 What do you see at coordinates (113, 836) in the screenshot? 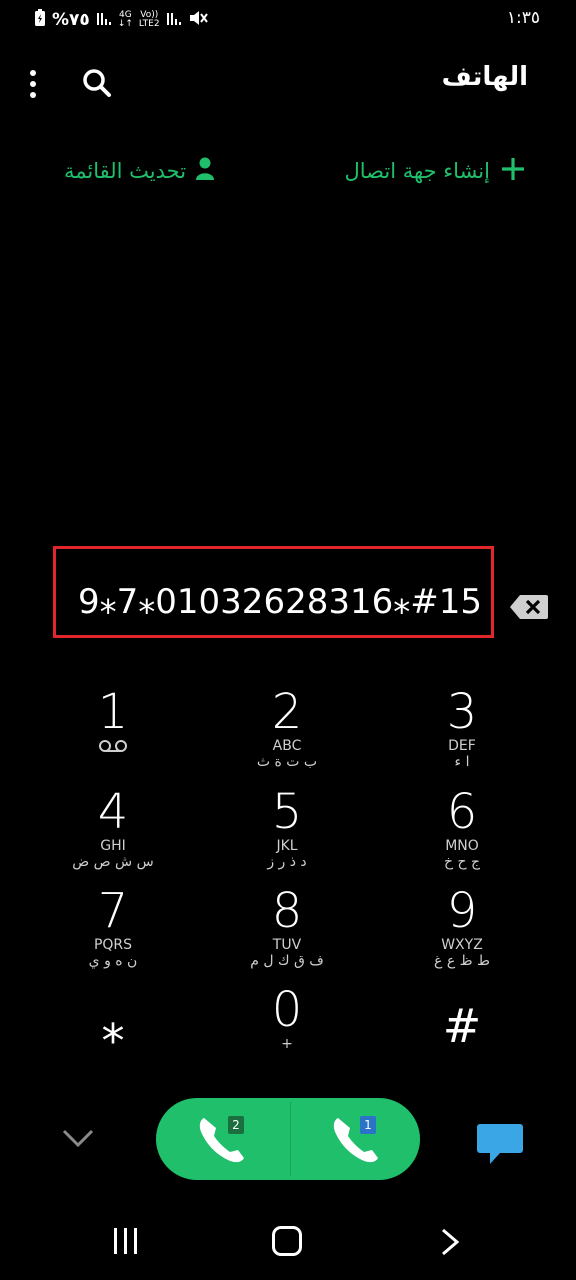
I see `key-4: 4 GHI س ش ص ض` at bounding box center [113, 836].